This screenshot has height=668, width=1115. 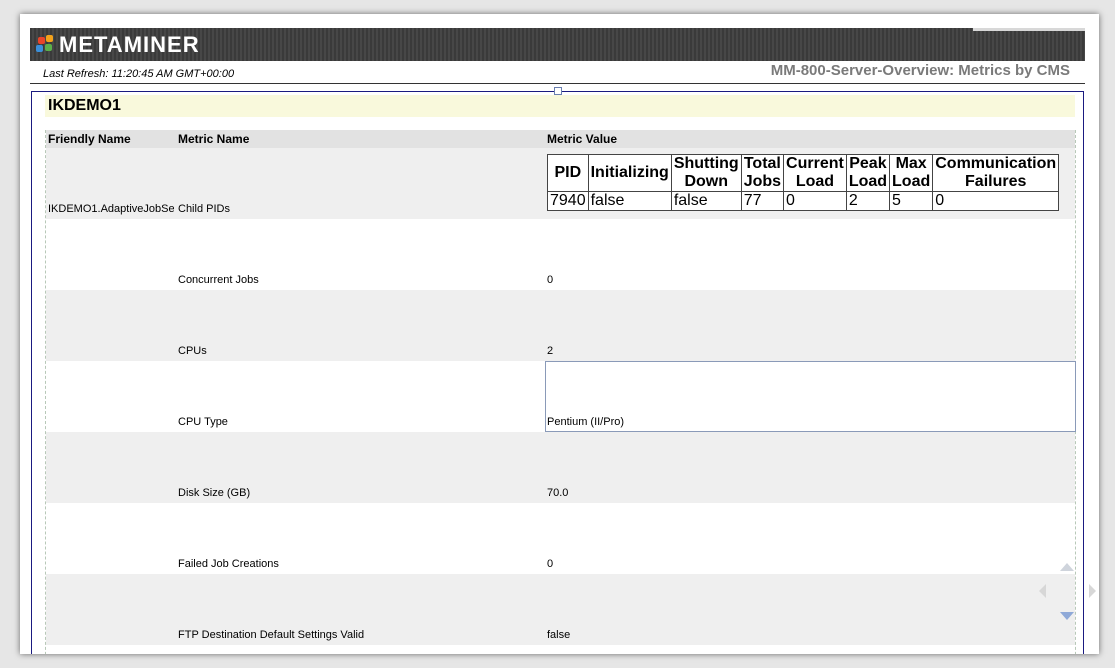 I want to click on last-refresh-label: Last Refresh: 11:20:45 AM GMT+00:00, so click(x=139, y=74).